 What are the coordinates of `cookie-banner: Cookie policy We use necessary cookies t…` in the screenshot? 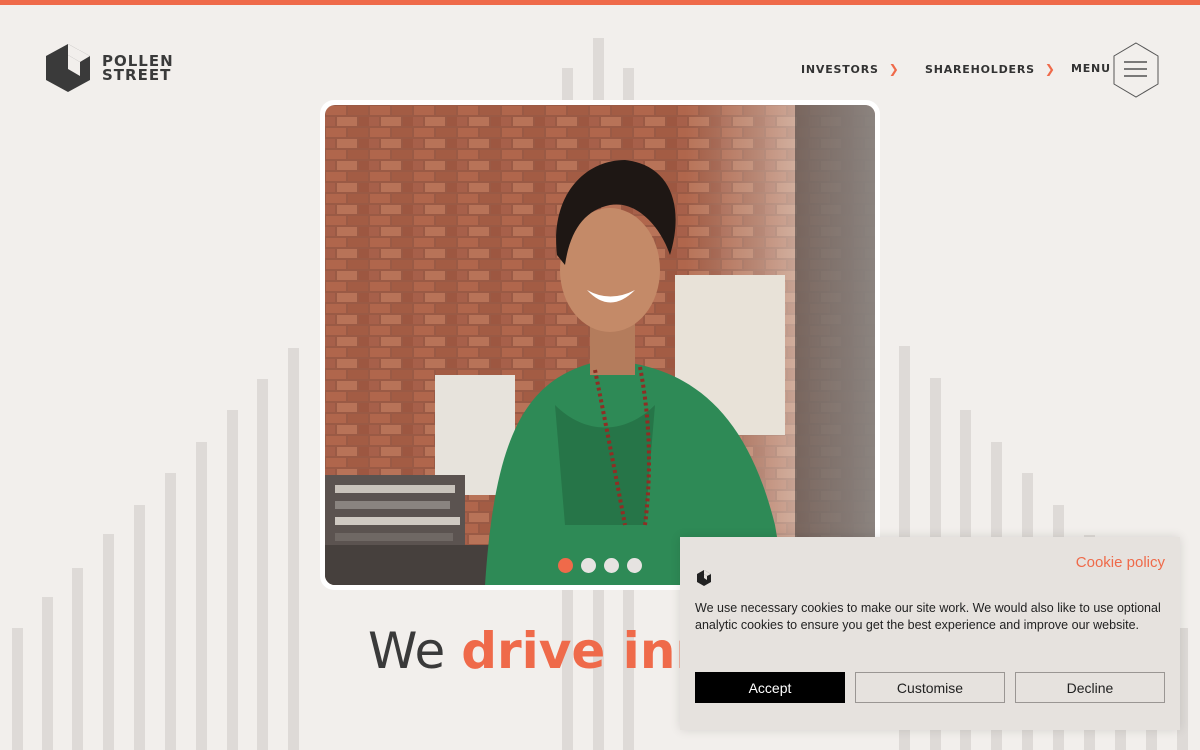 It's located at (930, 633).